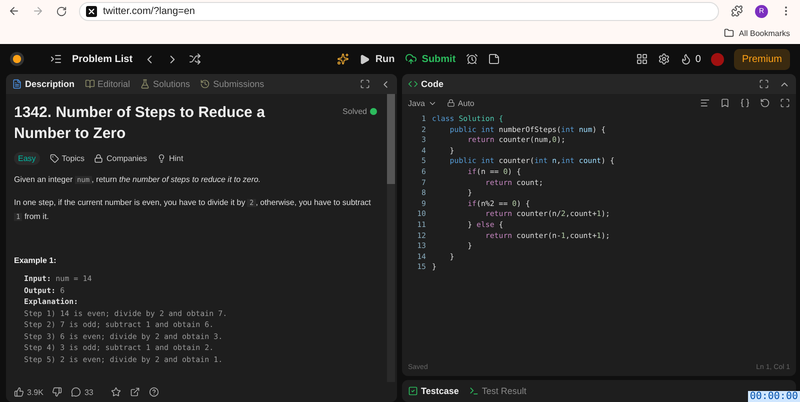 This screenshot has height=402, width=800. Describe the element at coordinates (430, 59) in the screenshot. I see `submit-button: Submit` at that location.